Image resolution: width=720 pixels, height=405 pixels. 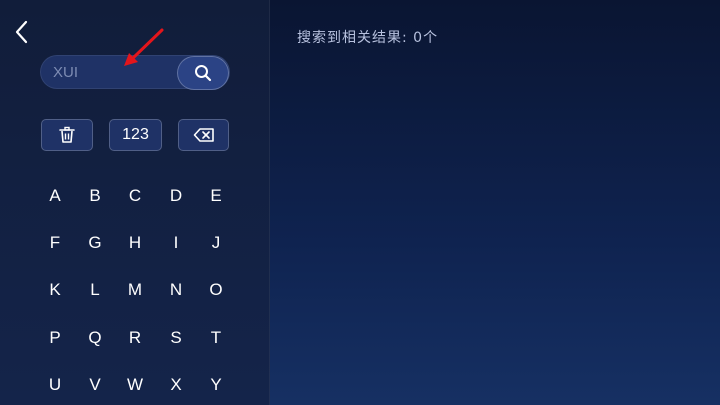 I want to click on key-o: O, so click(x=216, y=290).